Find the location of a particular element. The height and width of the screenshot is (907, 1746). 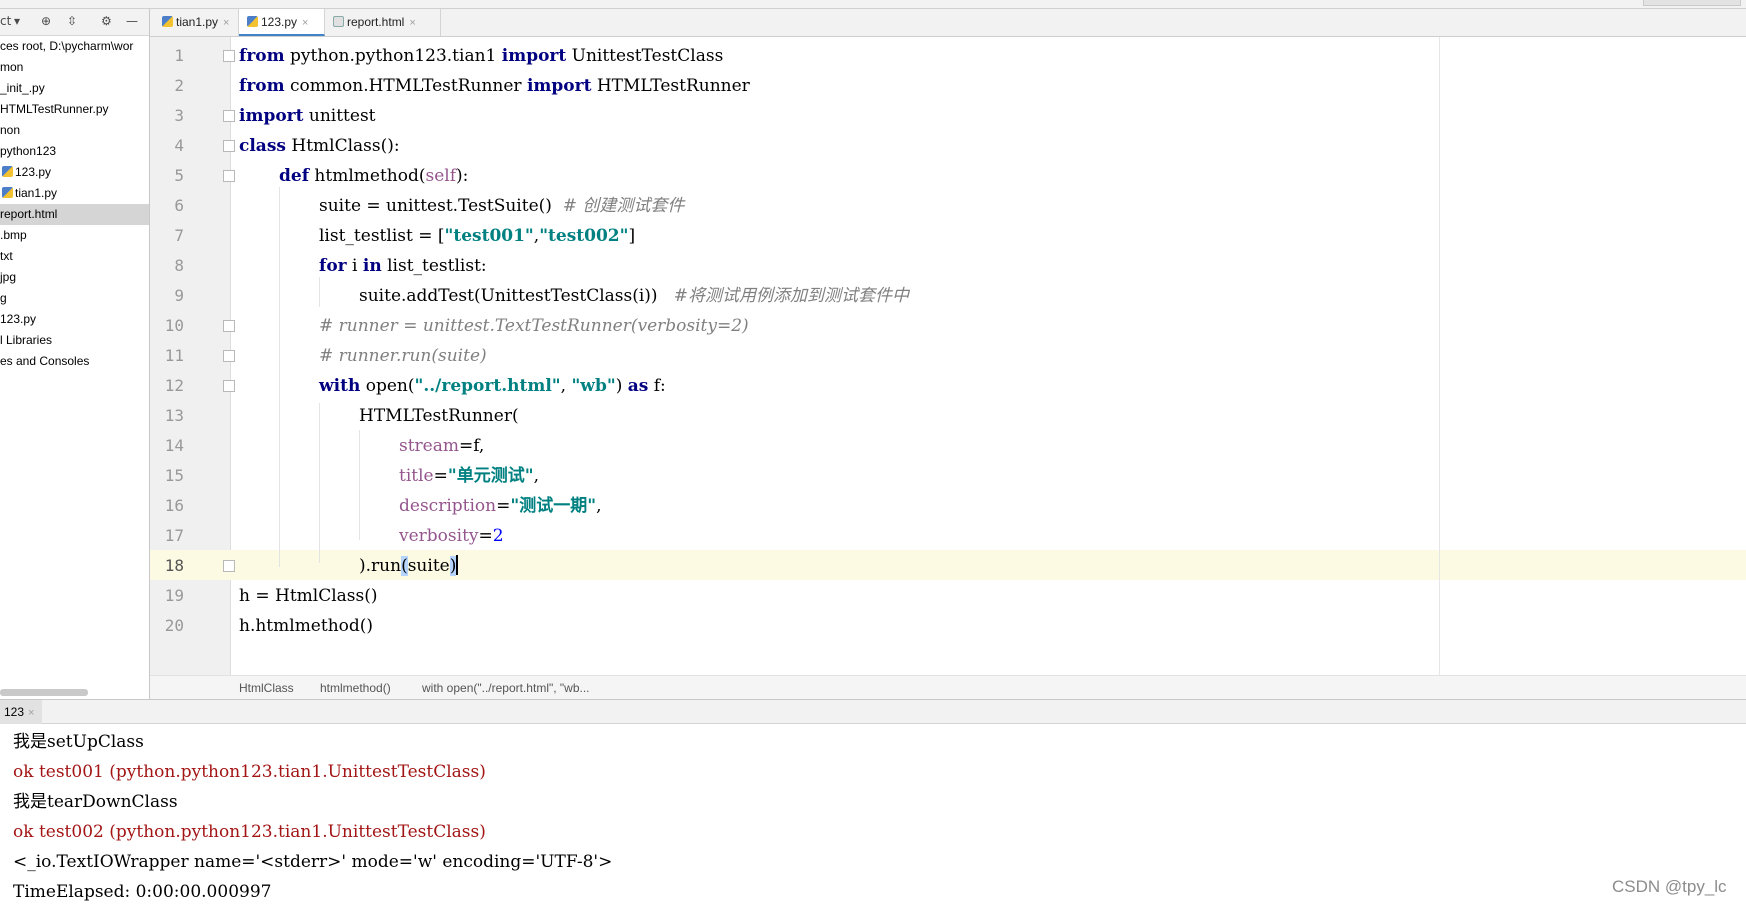

line-number: 2 is located at coordinates (179, 85).